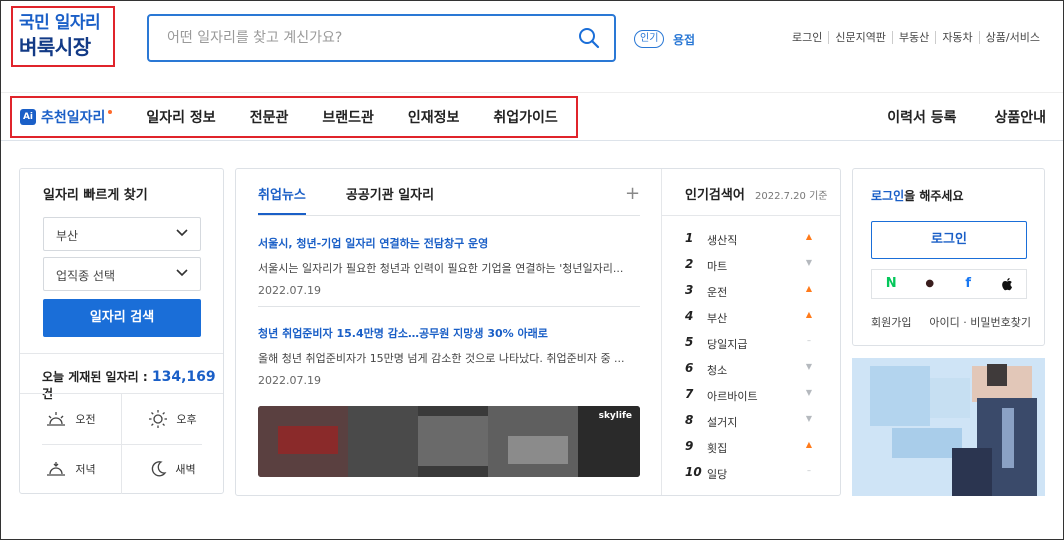 This screenshot has height=540, width=1064. I want to click on shift-evening-label: 저녁, so click(85, 469).